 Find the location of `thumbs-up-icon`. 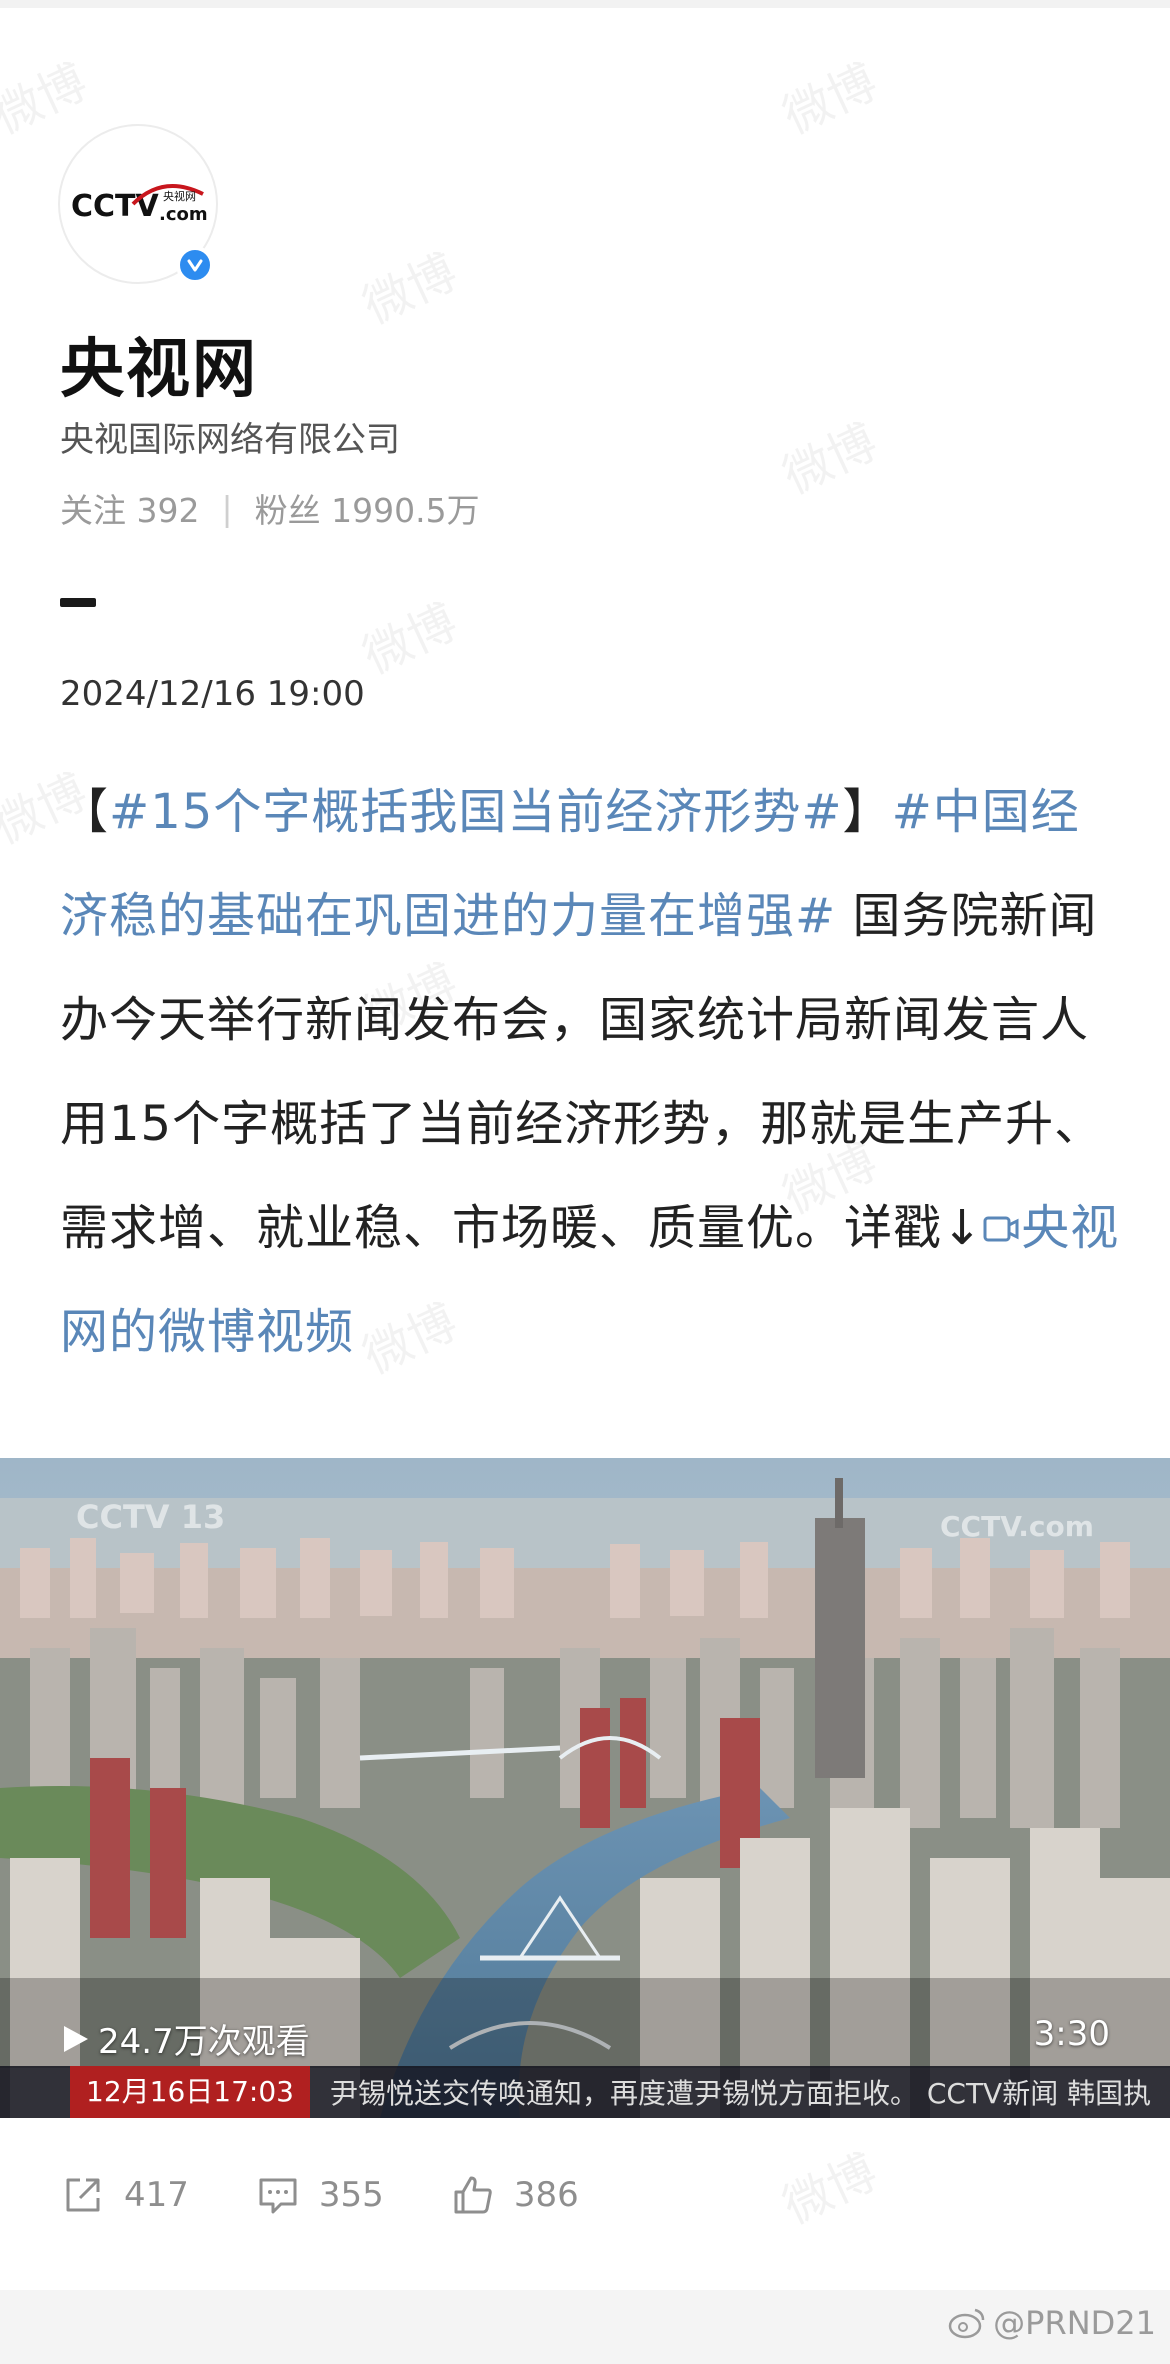

thumbs-up-icon is located at coordinates (473, 2195).